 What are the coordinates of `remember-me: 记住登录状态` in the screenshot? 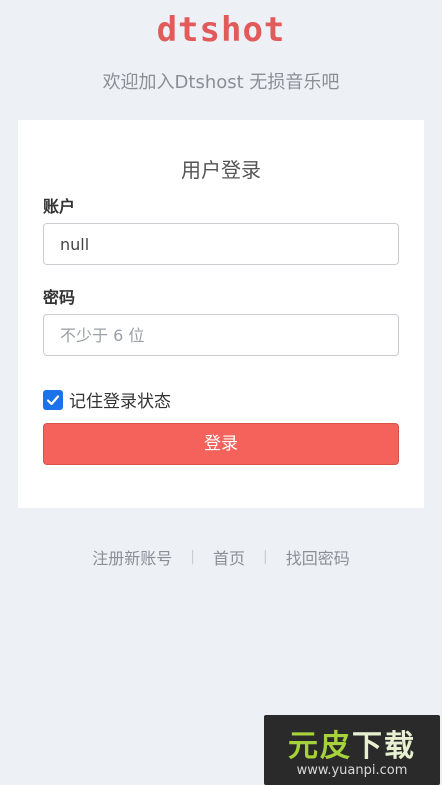 It's located at (107, 399).